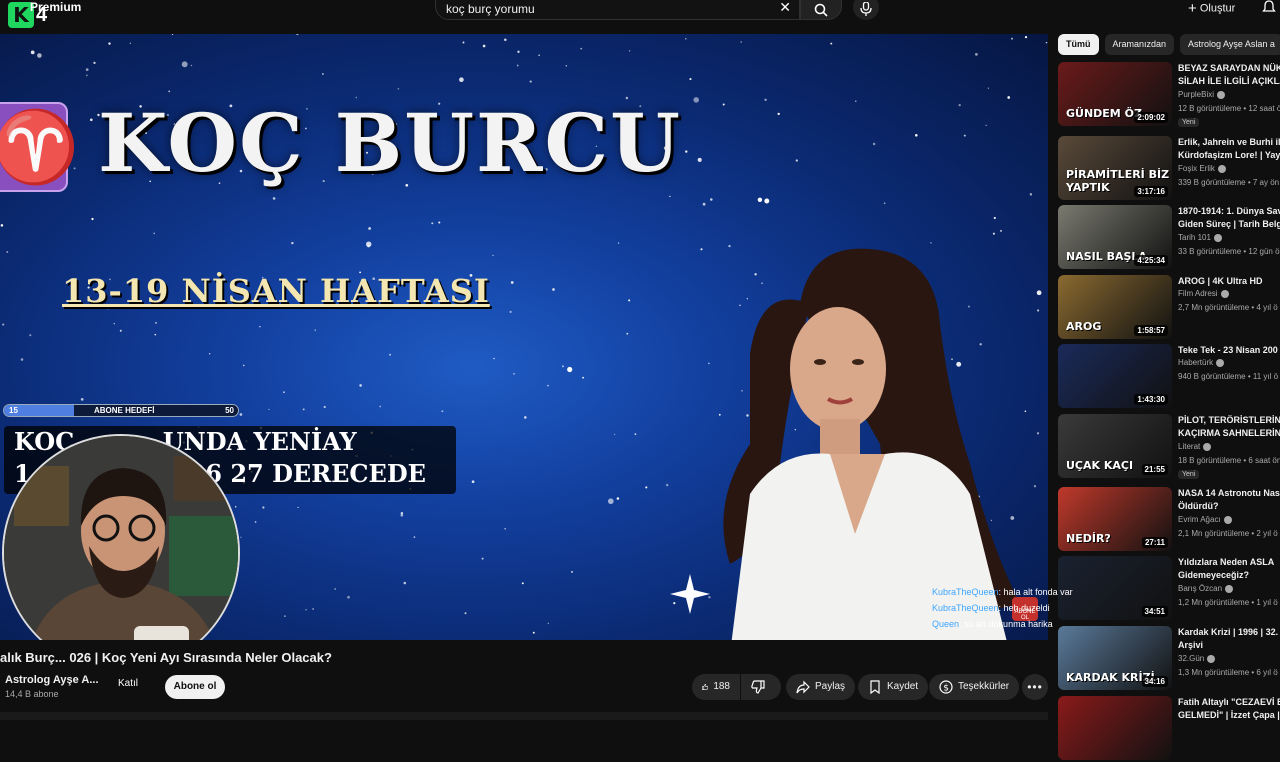 The width and height of the screenshot is (1280, 762). What do you see at coordinates (946, 687) in the screenshot?
I see `super-thanks-icon: $` at bounding box center [946, 687].